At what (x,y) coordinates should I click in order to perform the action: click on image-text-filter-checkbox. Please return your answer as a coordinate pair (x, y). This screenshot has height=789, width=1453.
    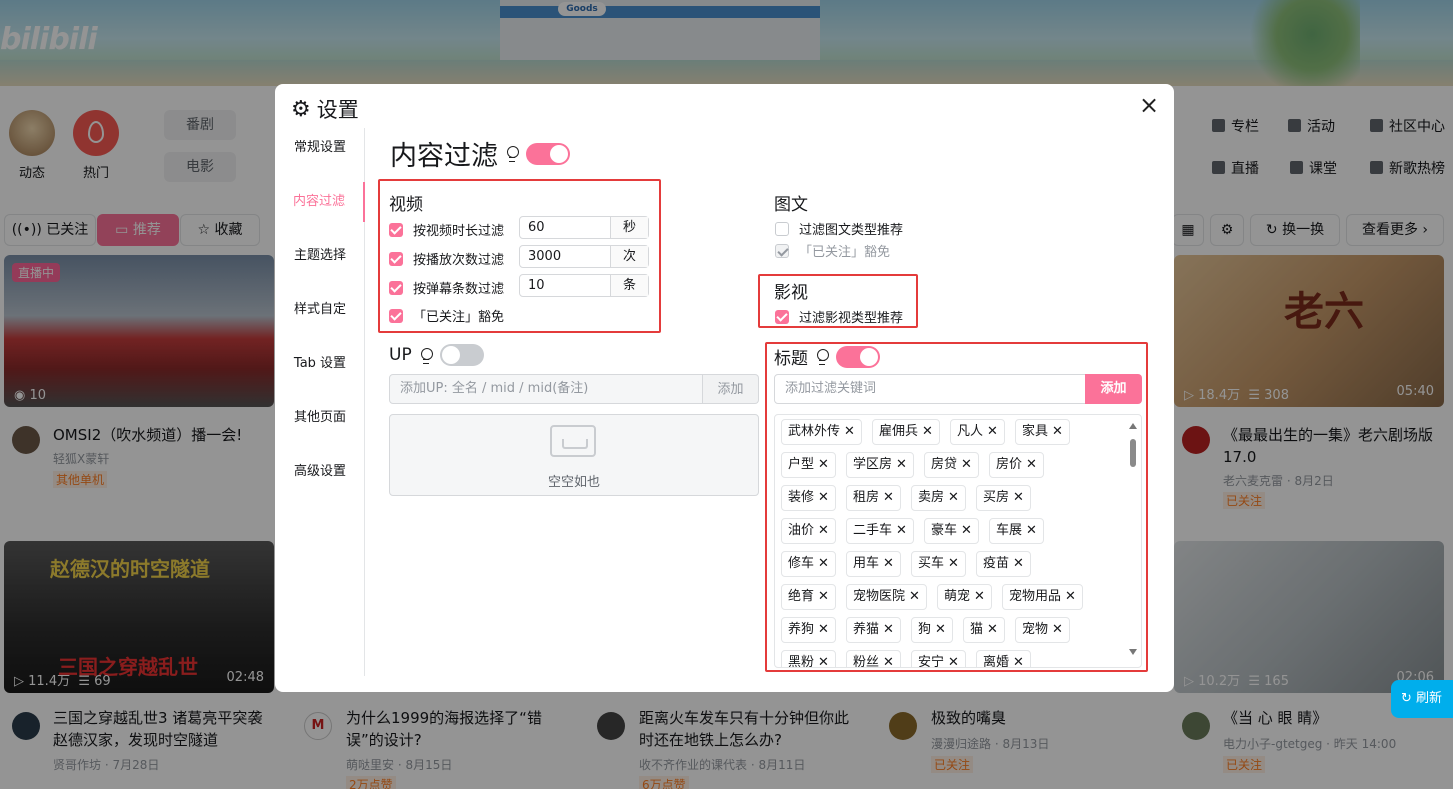
    Looking at the image, I should click on (782, 228).